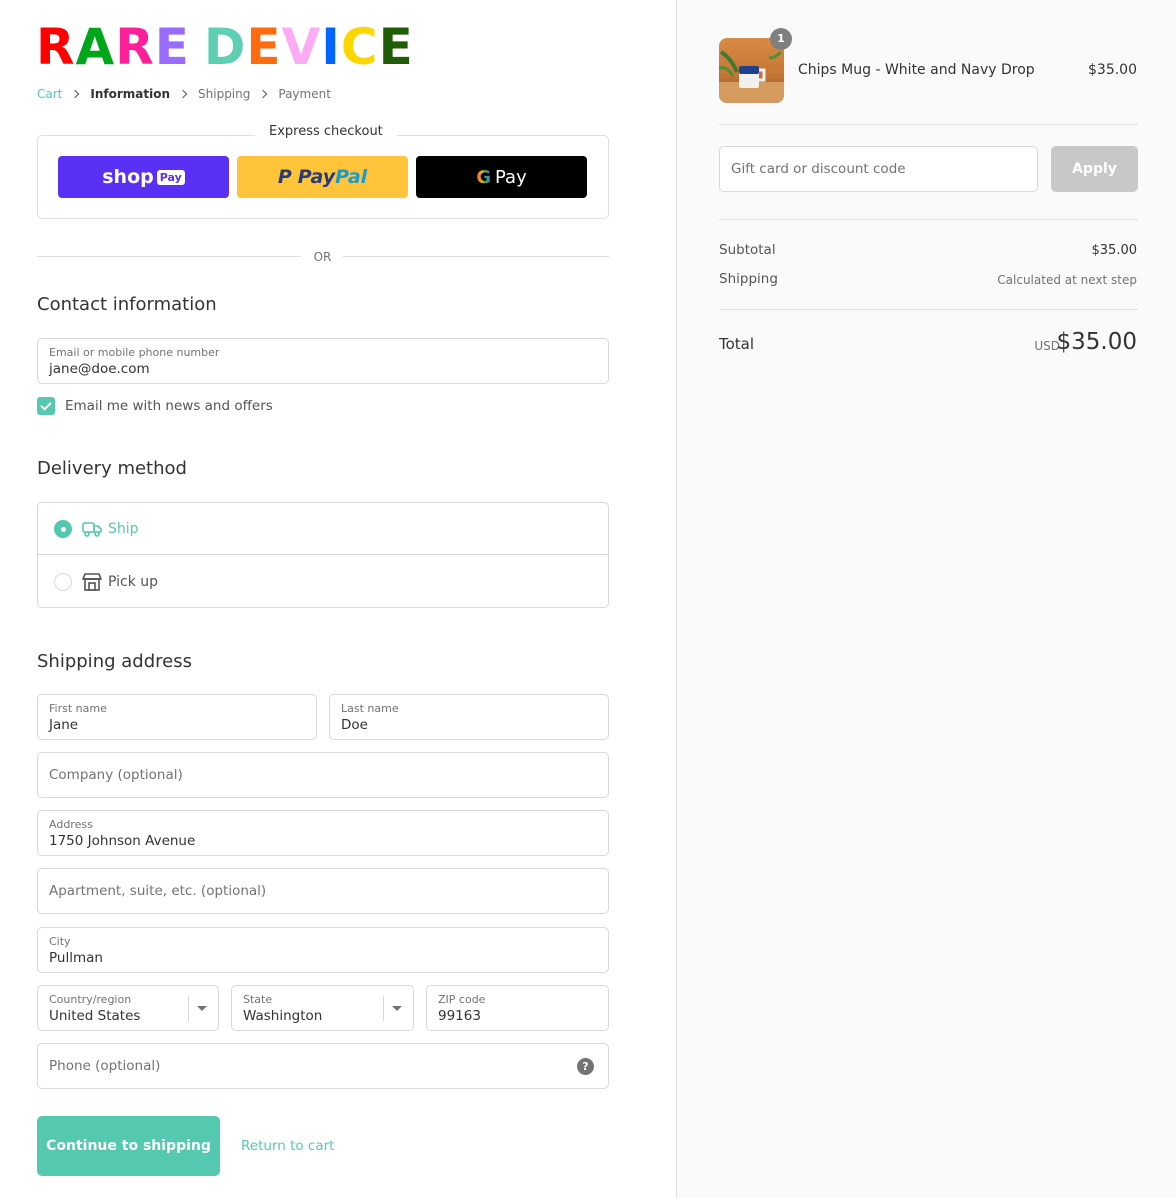 This screenshot has width=1176, height=1198. What do you see at coordinates (323, 775) in the screenshot?
I see `company-field: Company (optional)` at bounding box center [323, 775].